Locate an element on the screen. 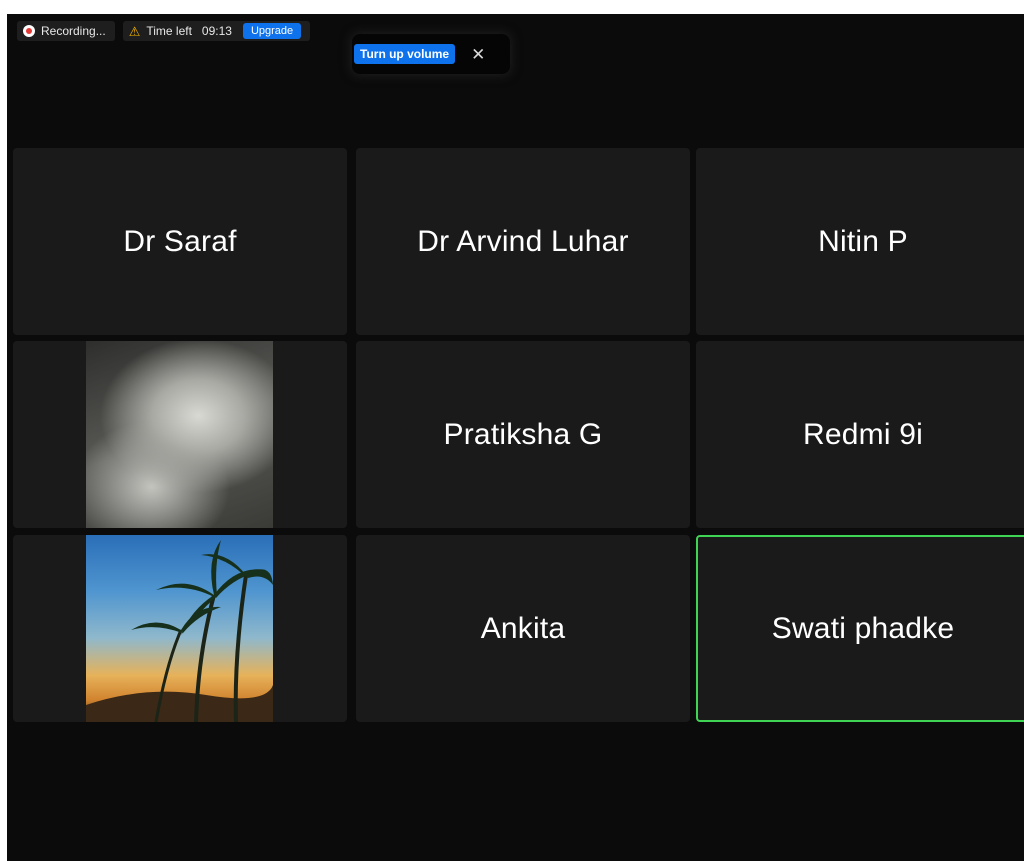 This screenshot has height=861, width=1024. participant-name: Pratiksha G is located at coordinates (523, 434).